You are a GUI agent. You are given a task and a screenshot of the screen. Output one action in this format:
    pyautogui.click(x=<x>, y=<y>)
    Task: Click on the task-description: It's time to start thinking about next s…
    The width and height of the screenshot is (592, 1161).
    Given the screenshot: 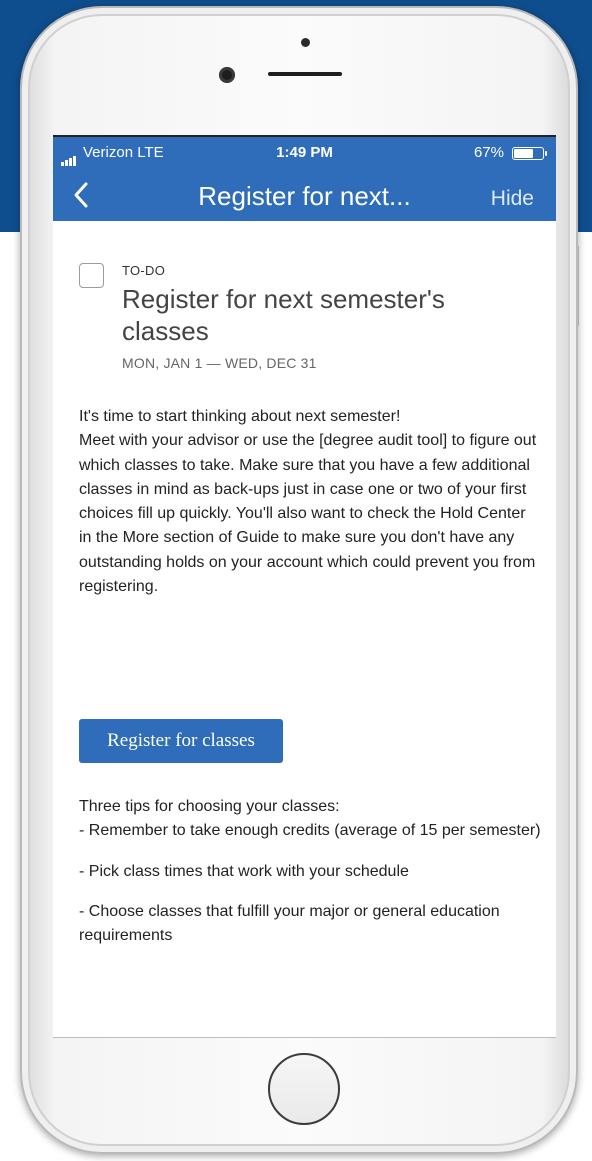 What is the action you would take?
    pyautogui.click(x=308, y=502)
    